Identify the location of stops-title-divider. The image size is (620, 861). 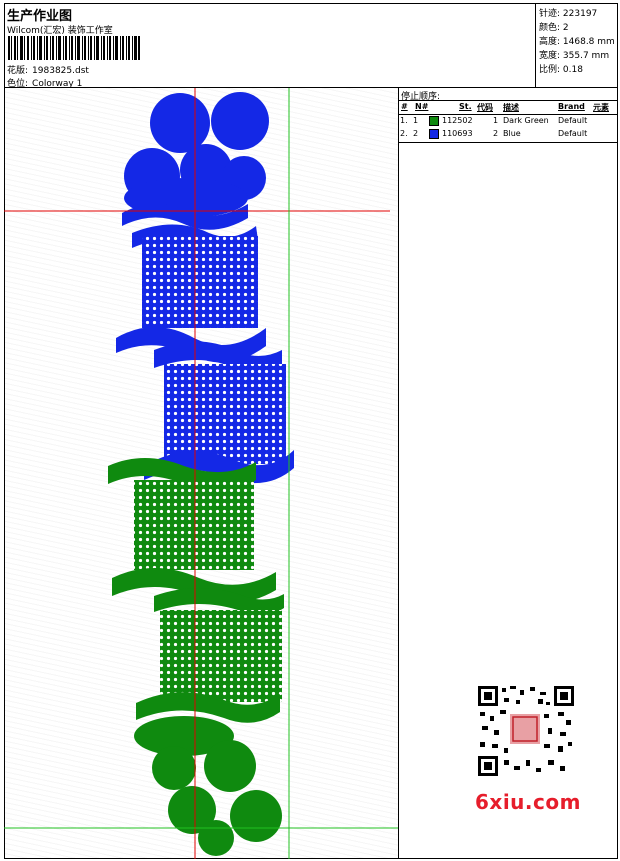
(508, 100).